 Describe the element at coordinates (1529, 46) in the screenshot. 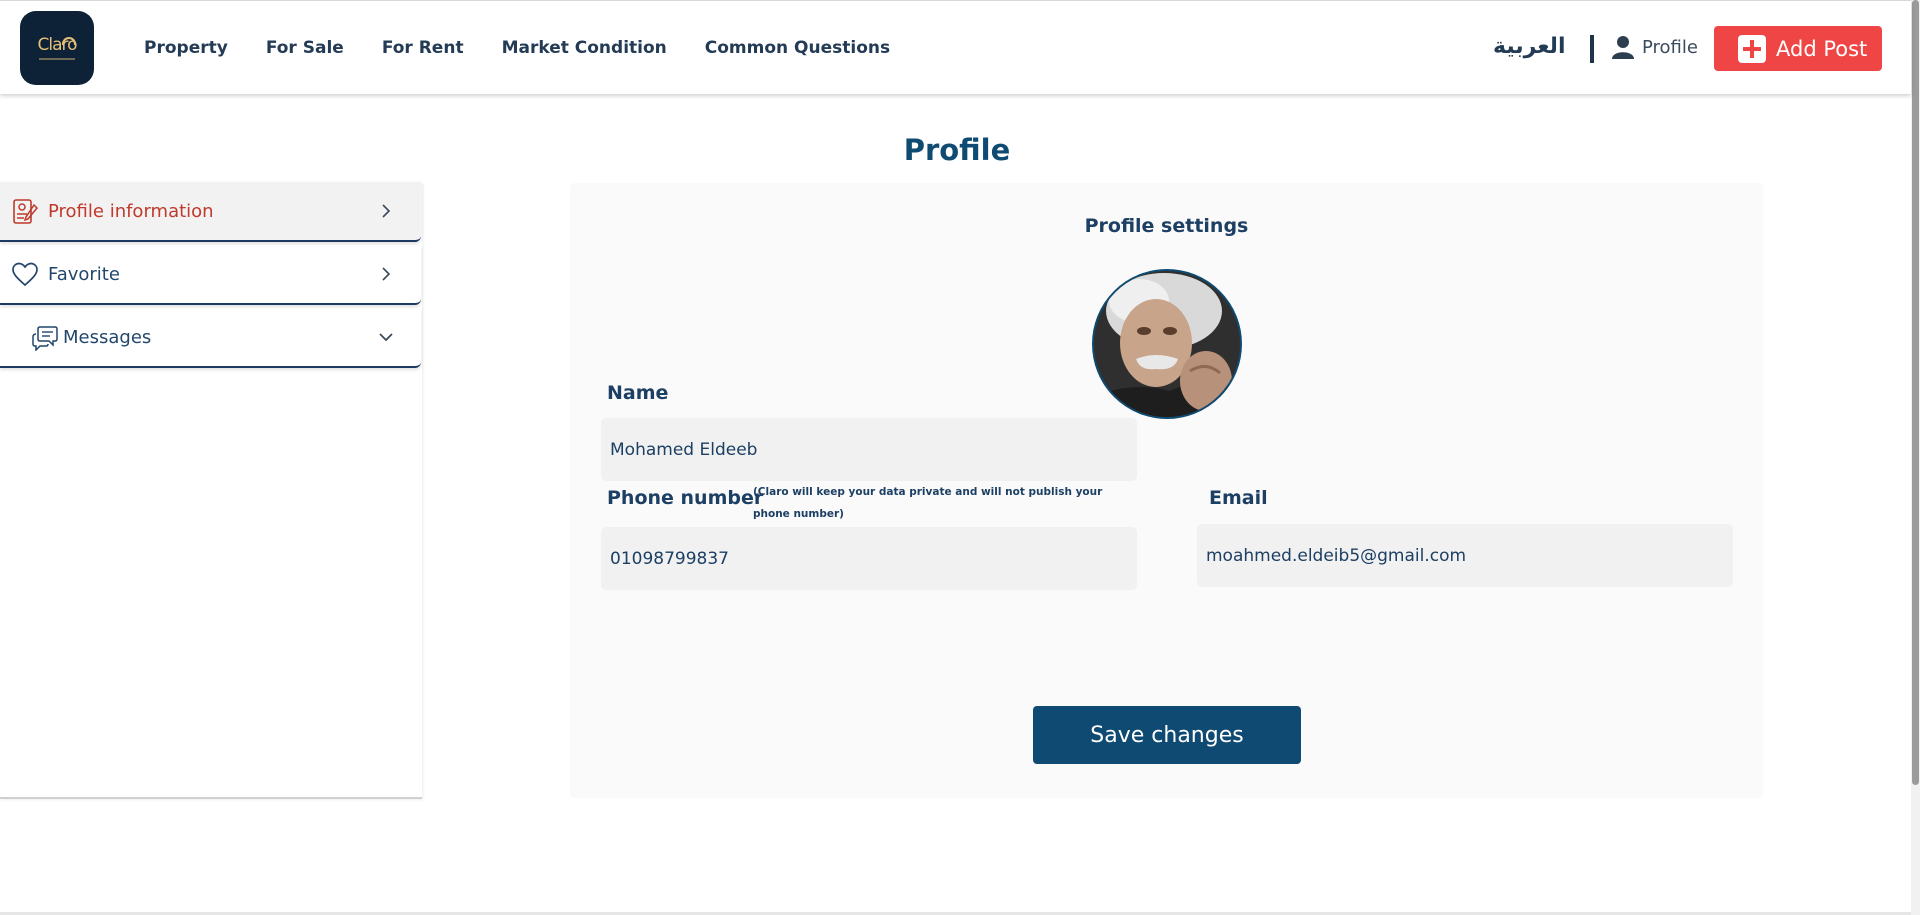

I see `language-switch: العربية` at that location.